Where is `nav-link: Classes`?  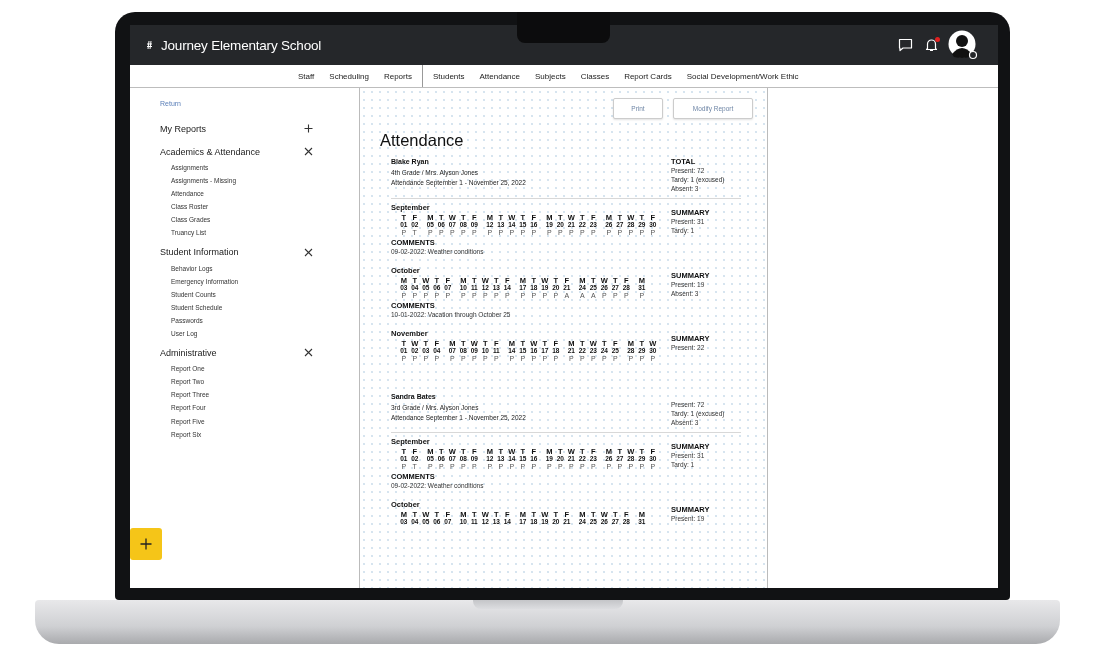
nav-link: Classes is located at coordinates (595, 76).